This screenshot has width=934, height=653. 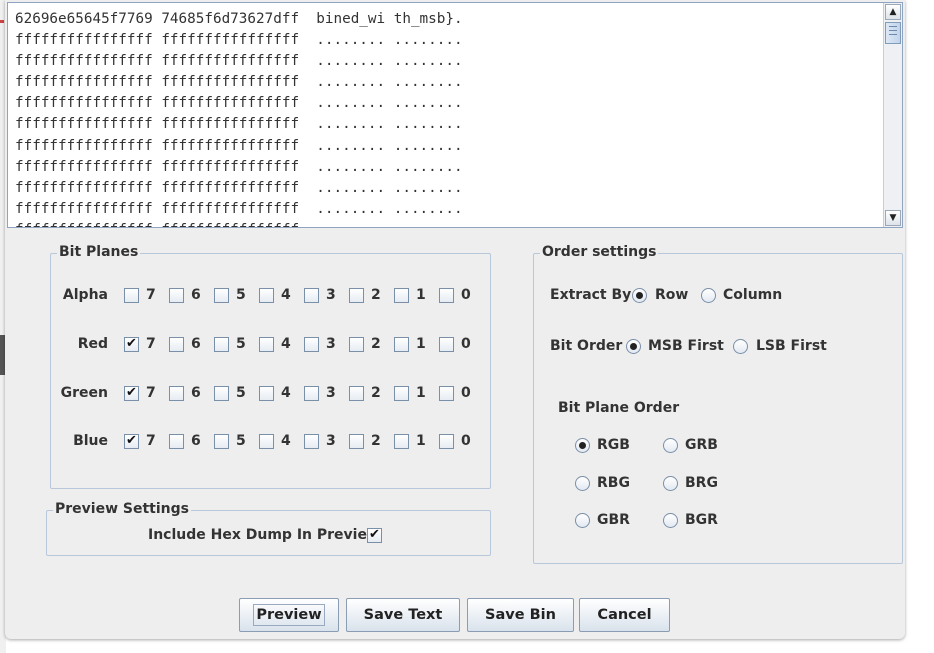 What do you see at coordinates (356, 344) in the screenshot?
I see `red-bit-2-checkbox` at bounding box center [356, 344].